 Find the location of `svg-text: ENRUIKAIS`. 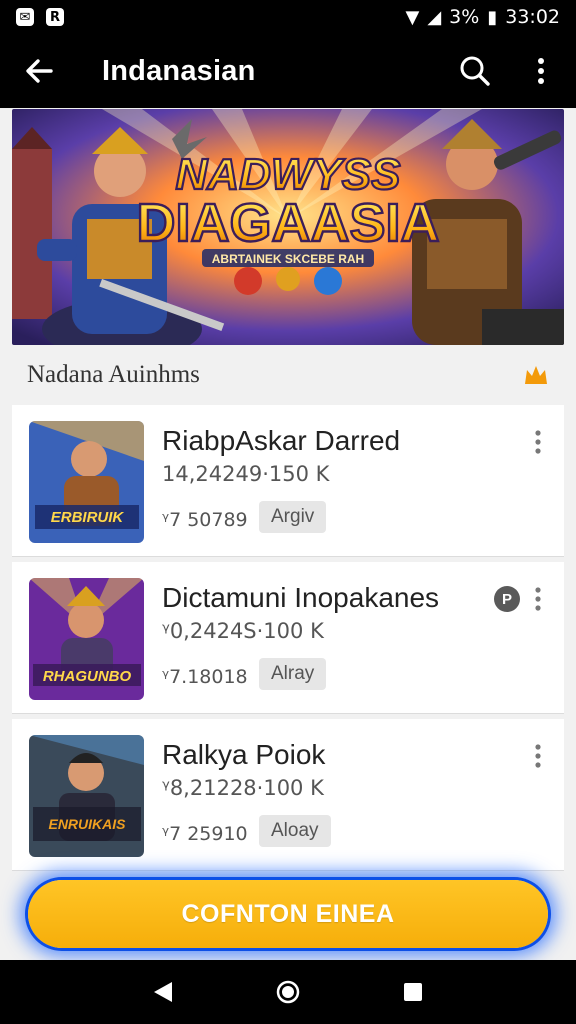

svg-text: ENRUIKAIS is located at coordinates (87, 824).